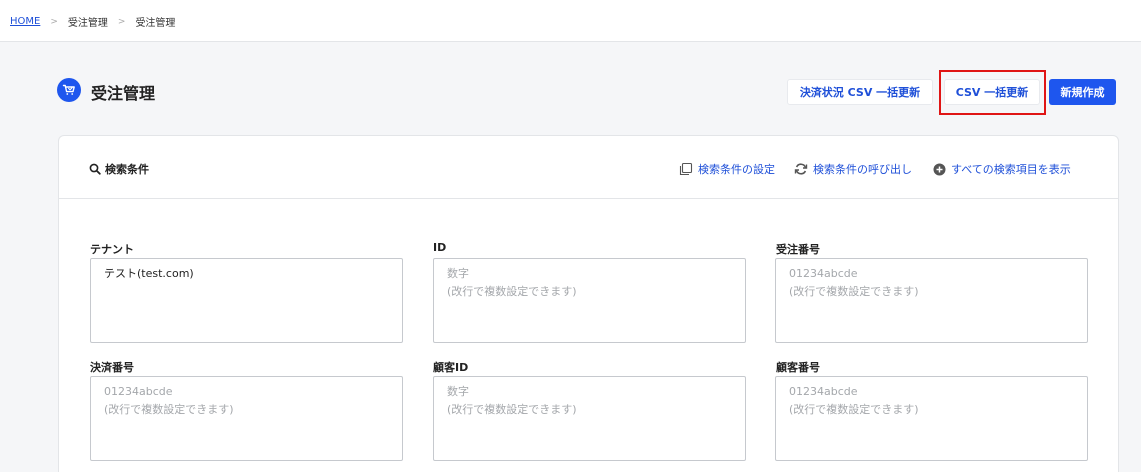  Describe the element at coordinates (127, 169) in the screenshot. I see `search-title-label: 検索条件` at that location.